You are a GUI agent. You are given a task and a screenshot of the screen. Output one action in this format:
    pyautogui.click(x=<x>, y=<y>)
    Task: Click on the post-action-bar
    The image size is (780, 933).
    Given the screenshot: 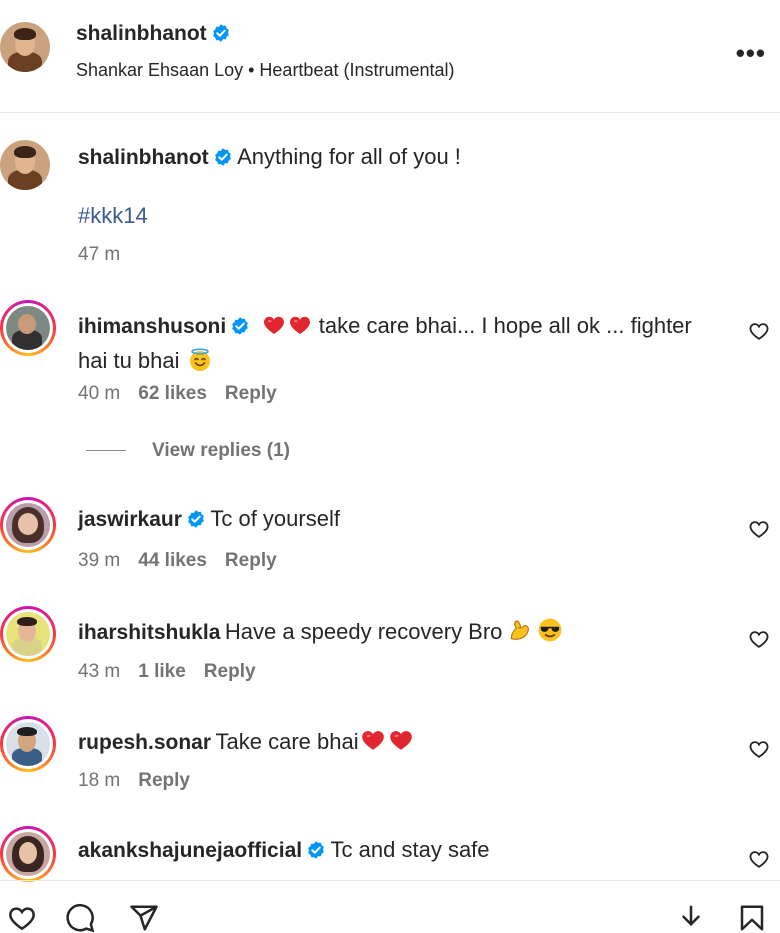 What is the action you would take?
    pyautogui.click(x=390, y=906)
    